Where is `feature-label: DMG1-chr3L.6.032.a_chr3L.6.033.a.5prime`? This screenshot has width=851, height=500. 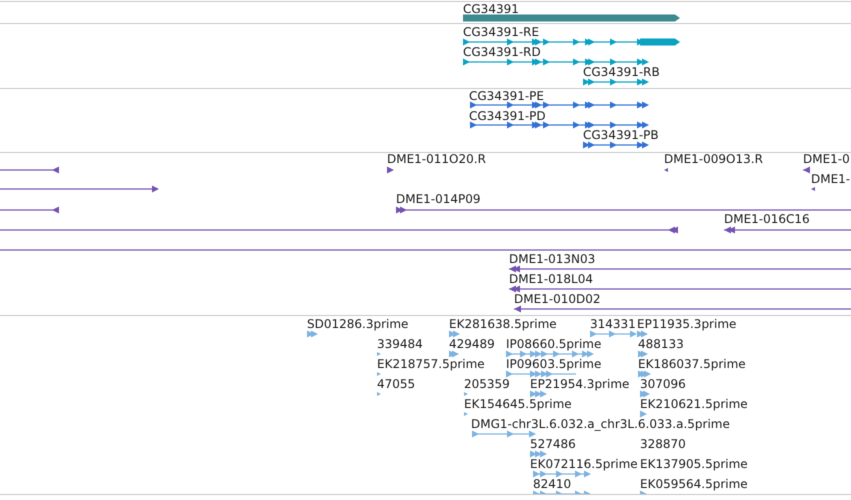
feature-label: DMG1-chr3L.6.032.a_chr3L.6.033.a.5prime is located at coordinates (600, 424).